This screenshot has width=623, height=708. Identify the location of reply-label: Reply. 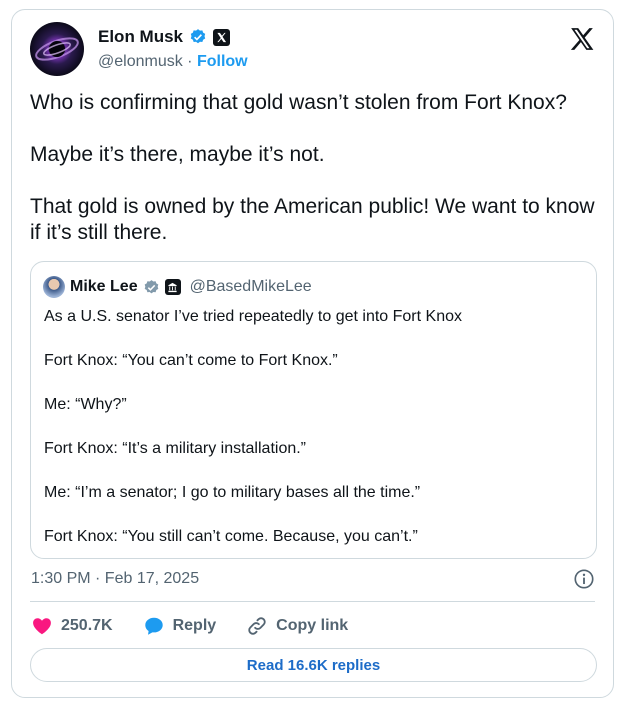
(194, 625).